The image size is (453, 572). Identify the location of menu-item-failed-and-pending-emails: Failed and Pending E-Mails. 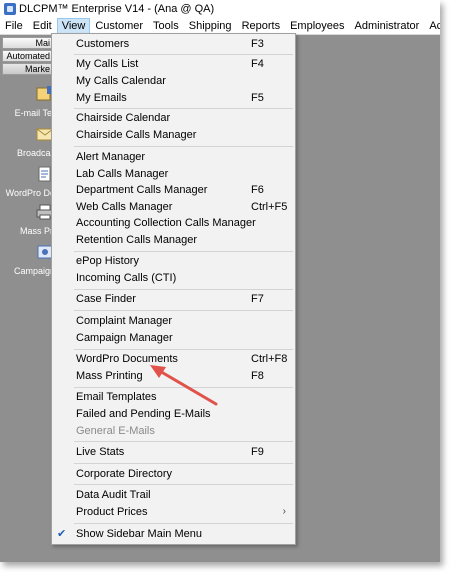
(173, 414).